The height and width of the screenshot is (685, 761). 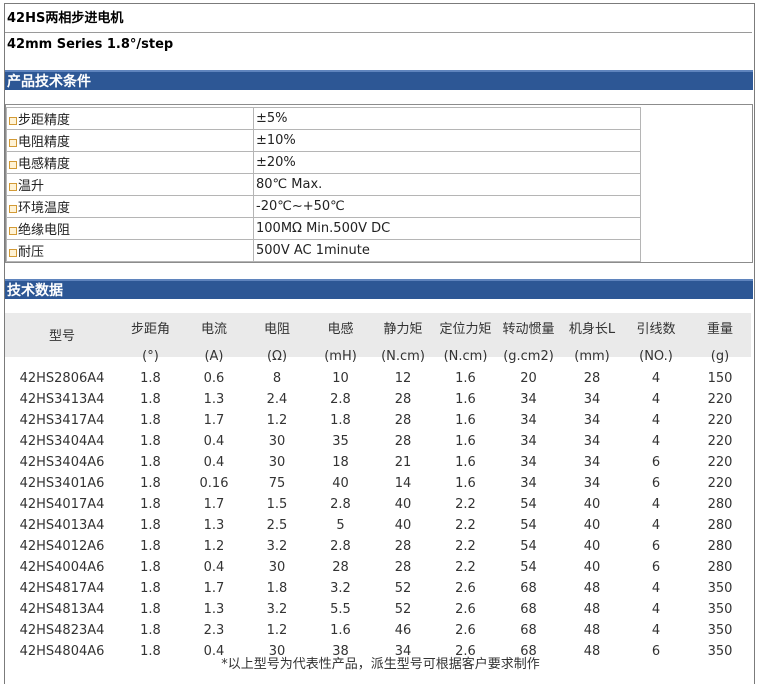 What do you see at coordinates (379, 80) in the screenshot?
I see `spec-section-header: 产品技术条件` at bounding box center [379, 80].